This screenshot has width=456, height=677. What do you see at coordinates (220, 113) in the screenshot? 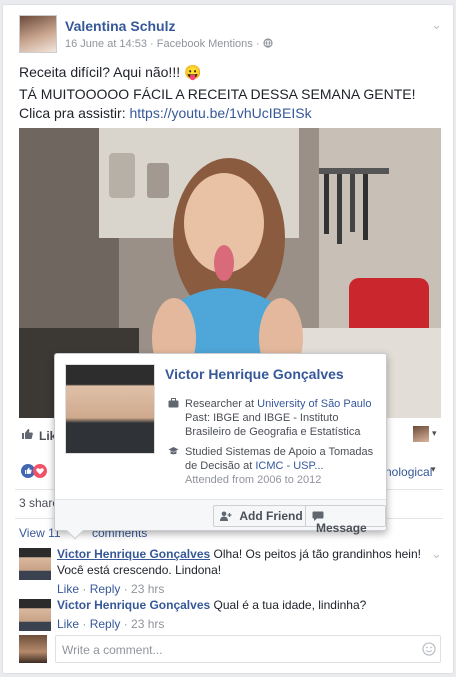
I see `post-link: https://youtu.be/1vhUcIBEISk` at bounding box center [220, 113].